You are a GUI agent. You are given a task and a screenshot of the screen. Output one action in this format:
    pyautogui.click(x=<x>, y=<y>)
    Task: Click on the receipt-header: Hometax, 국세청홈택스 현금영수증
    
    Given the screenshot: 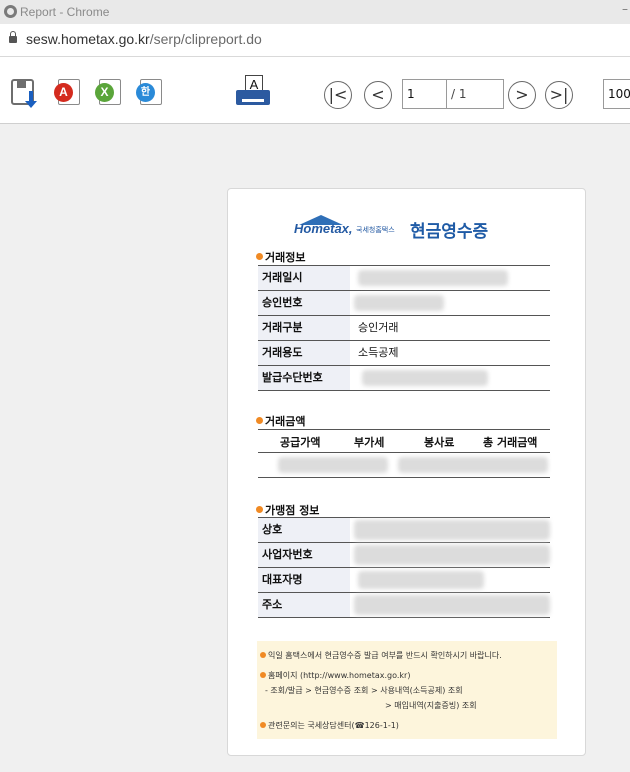 What is the action you would take?
    pyautogui.click(x=414, y=227)
    